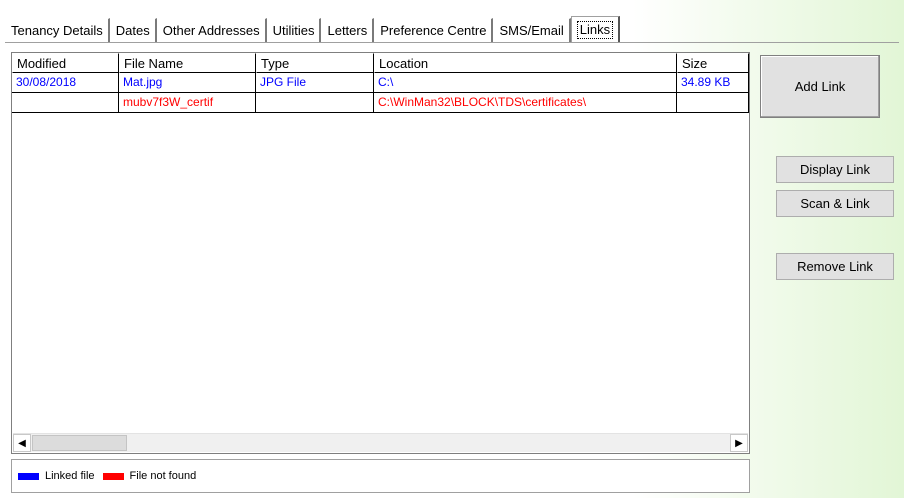 The image size is (904, 498). What do you see at coordinates (315, 103) in the screenshot?
I see `cell-type` at bounding box center [315, 103].